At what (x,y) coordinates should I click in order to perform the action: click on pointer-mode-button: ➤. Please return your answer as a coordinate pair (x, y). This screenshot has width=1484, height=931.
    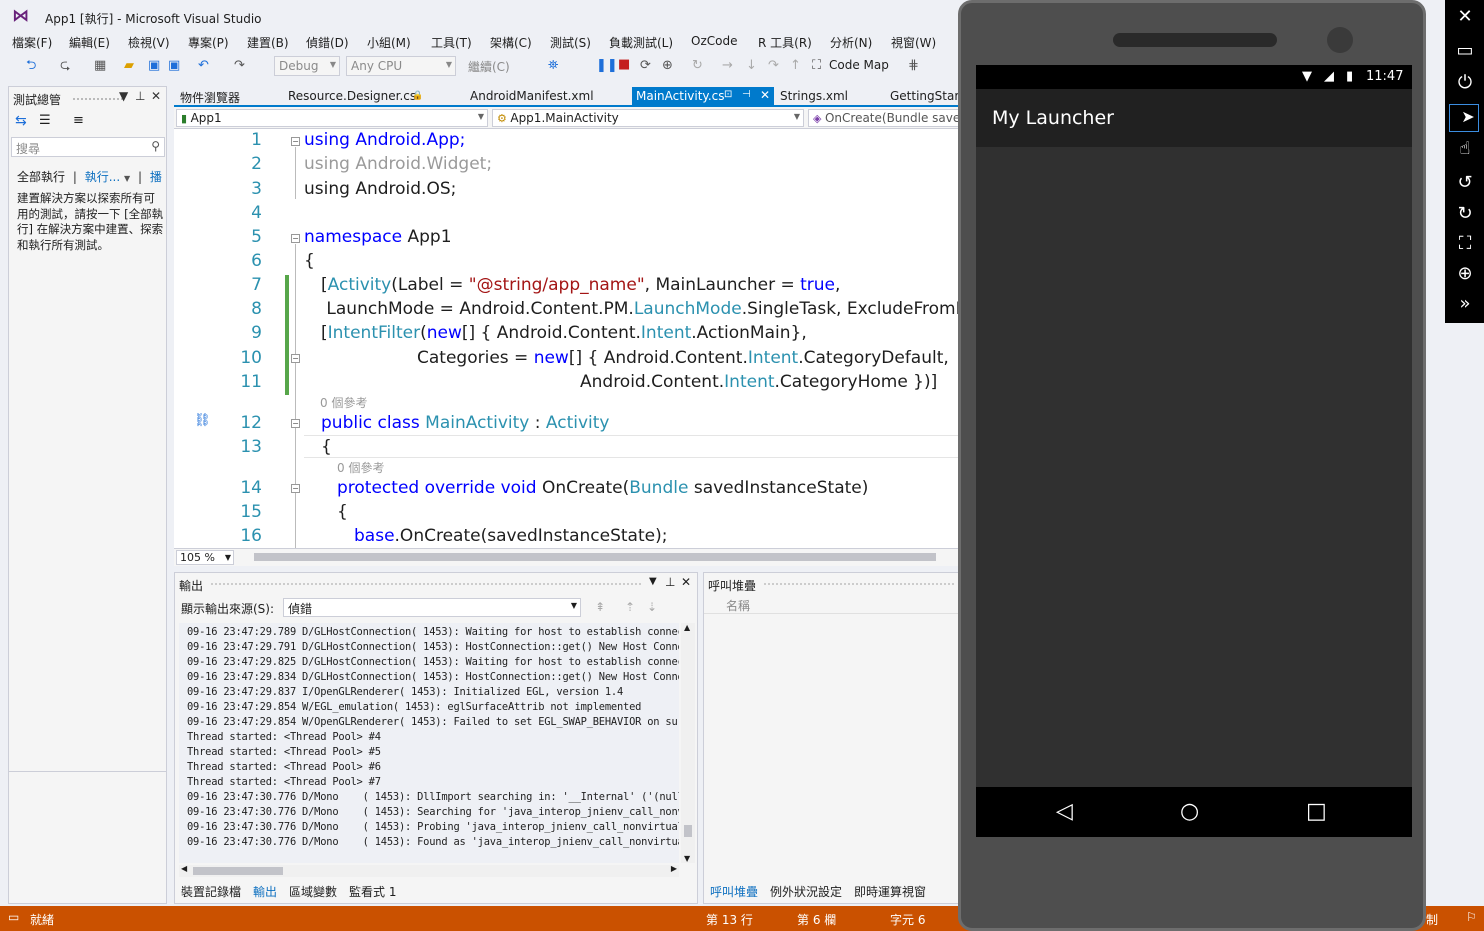
    Looking at the image, I should click on (1464, 118).